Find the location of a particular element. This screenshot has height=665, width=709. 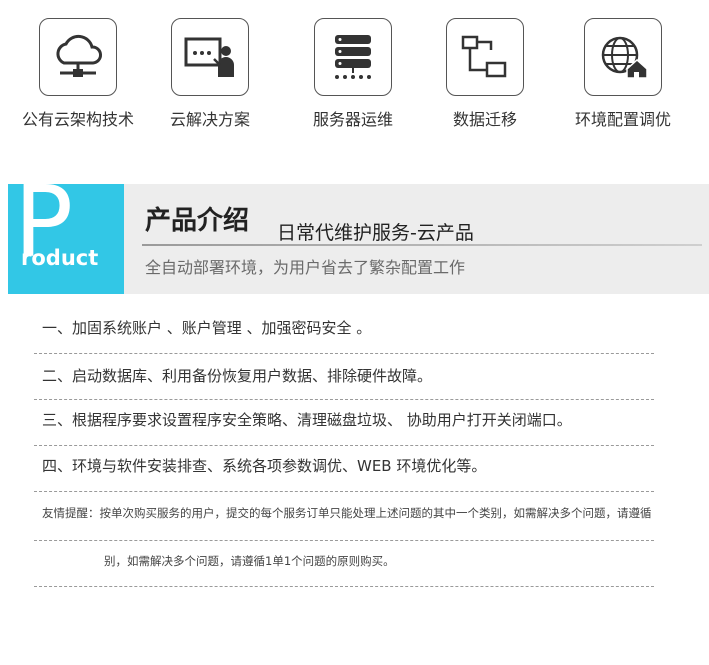

product-logo-tile: P roduct is located at coordinates (66, 239).